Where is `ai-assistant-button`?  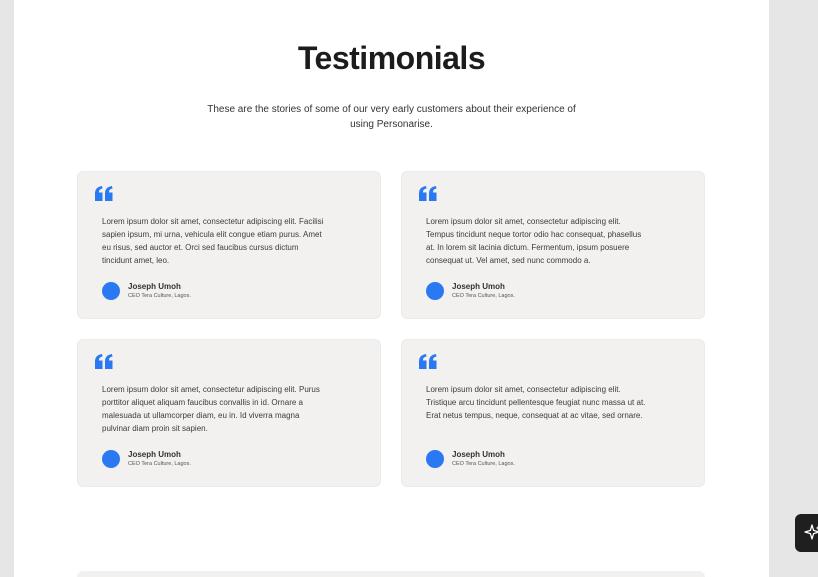 ai-assistant-button is located at coordinates (806, 533).